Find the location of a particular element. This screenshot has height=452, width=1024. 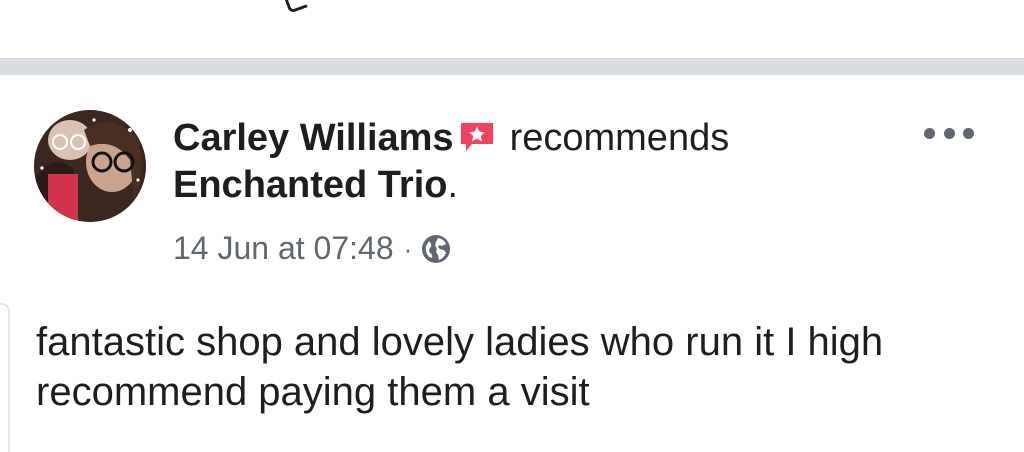

avatar is located at coordinates (90, 166).